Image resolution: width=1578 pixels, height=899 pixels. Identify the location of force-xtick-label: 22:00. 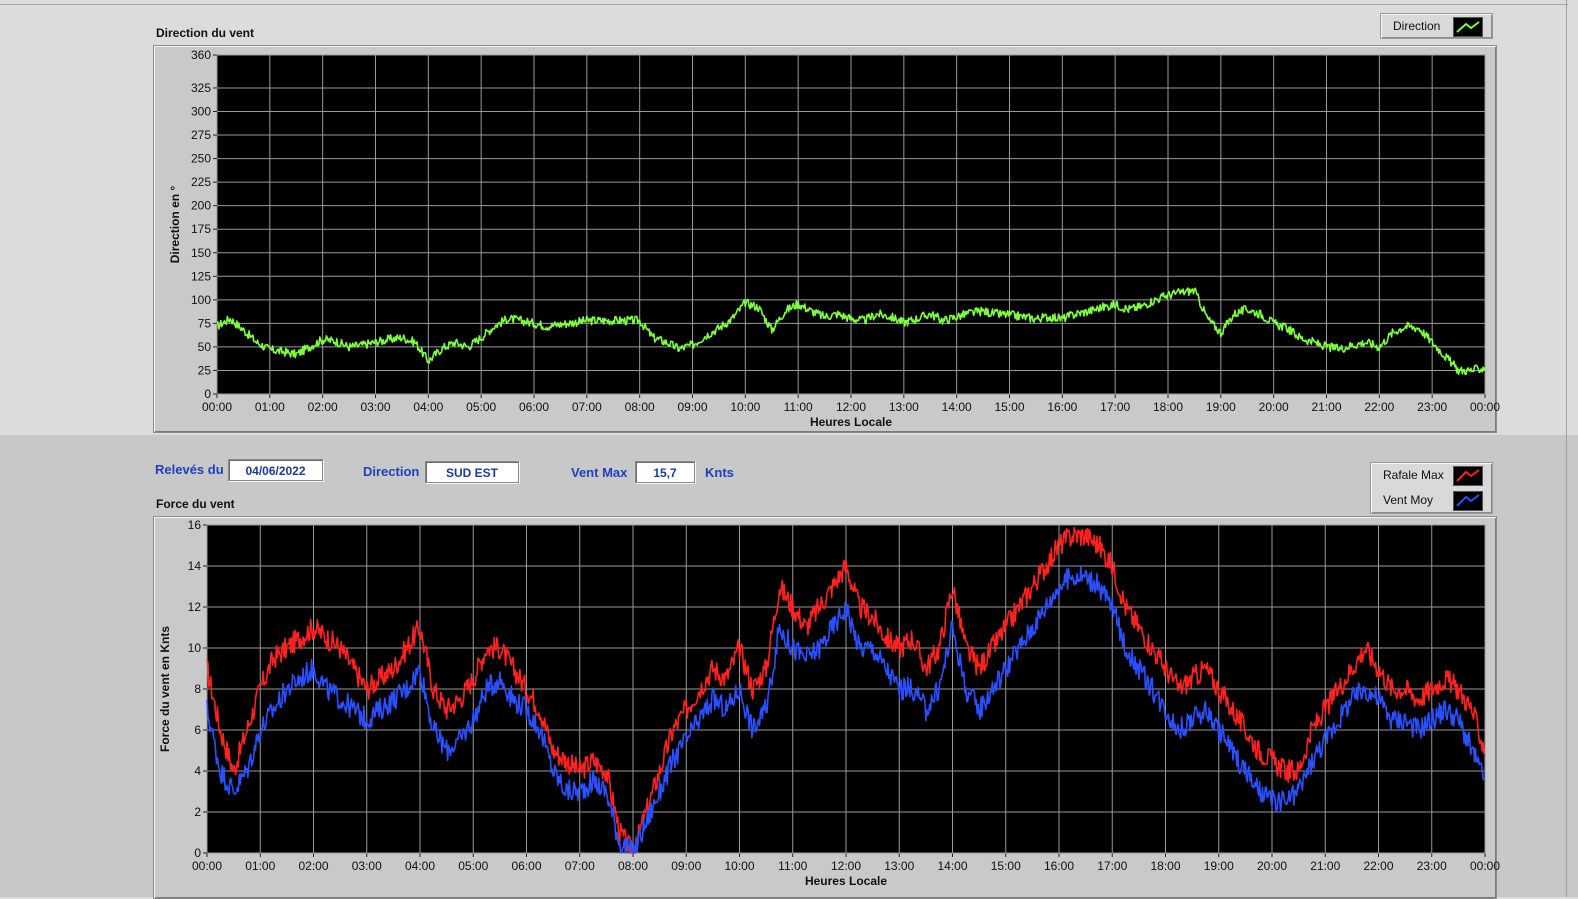
(1378, 866).